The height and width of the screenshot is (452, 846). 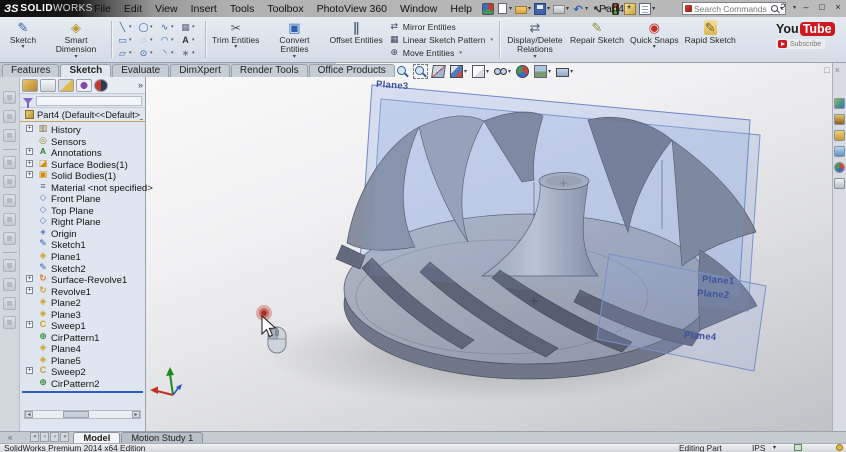 I want to click on tree-item-sketch1: Sketch1, so click(x=82, y=244).